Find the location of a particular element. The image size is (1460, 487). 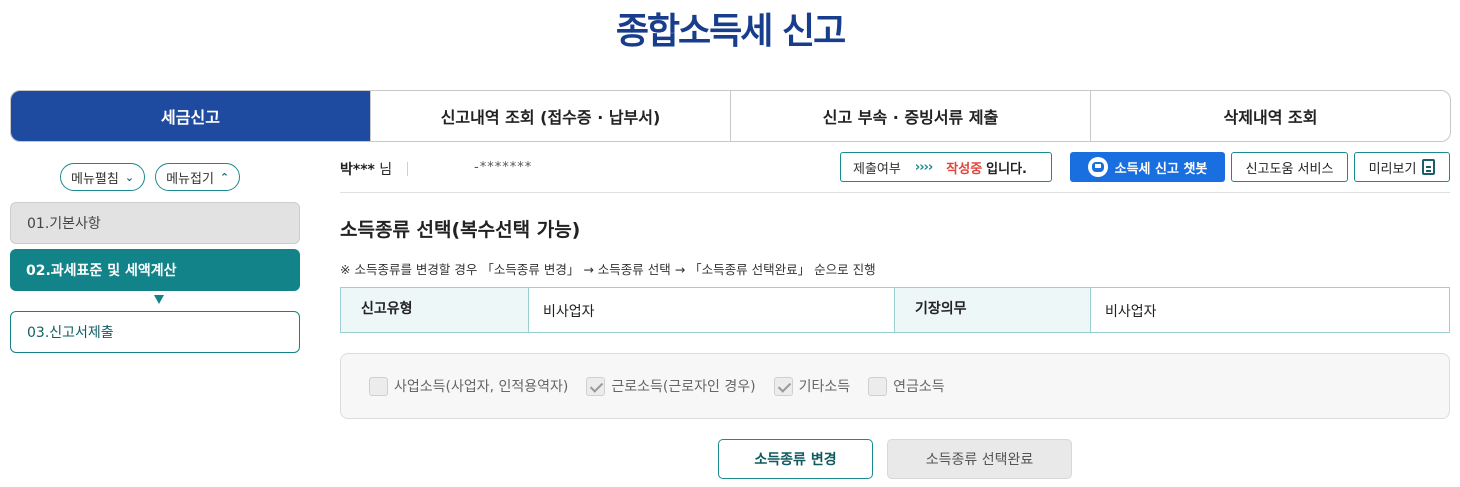

tab-filing-history: 신고내역 조회 (접수증 · 납부서) is located at coordinates (550, 116).